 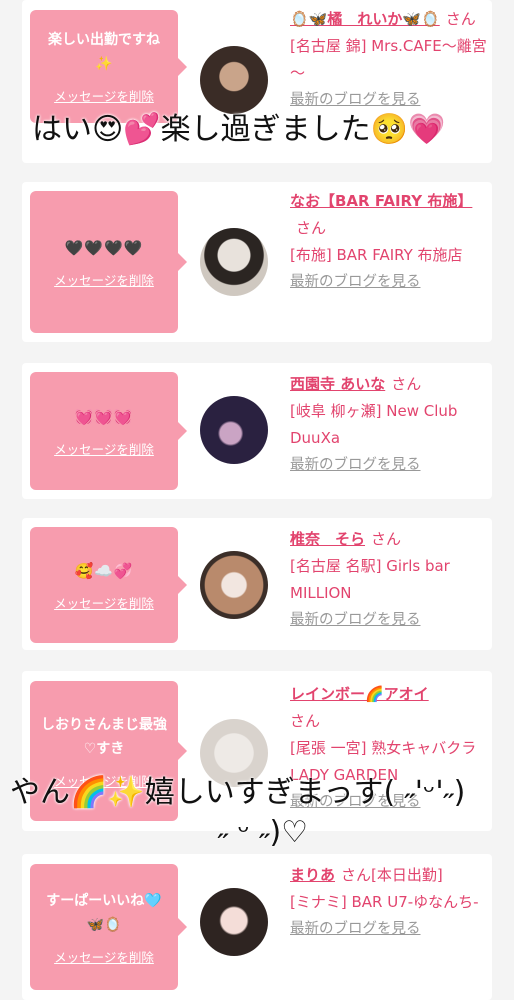 I want to click on cast-name-link: 西園寺 あいな, so click(x=337, y=384).